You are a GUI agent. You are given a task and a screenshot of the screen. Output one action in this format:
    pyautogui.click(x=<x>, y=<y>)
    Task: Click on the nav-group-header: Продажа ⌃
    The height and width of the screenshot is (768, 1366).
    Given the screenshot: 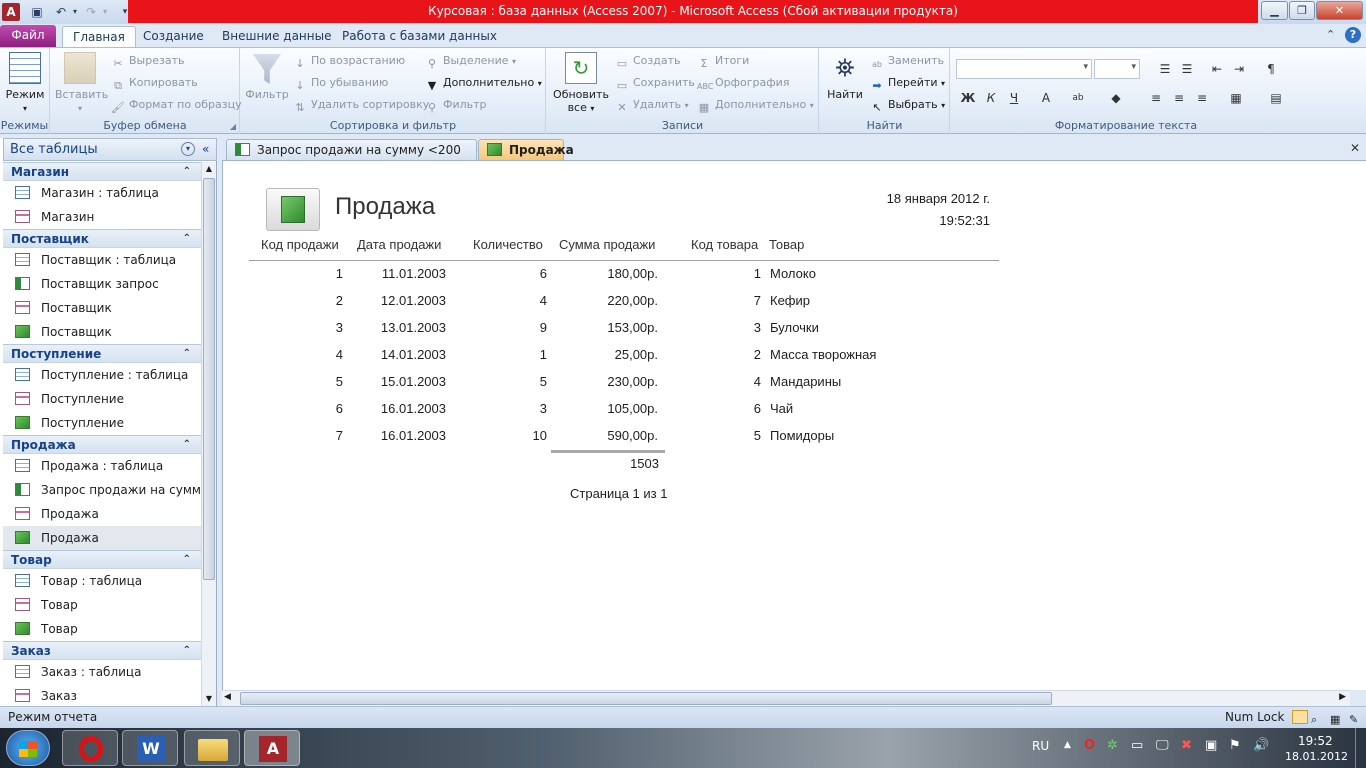 What is the action you would take?
    pyautogui.click(x=102, y=444)
    